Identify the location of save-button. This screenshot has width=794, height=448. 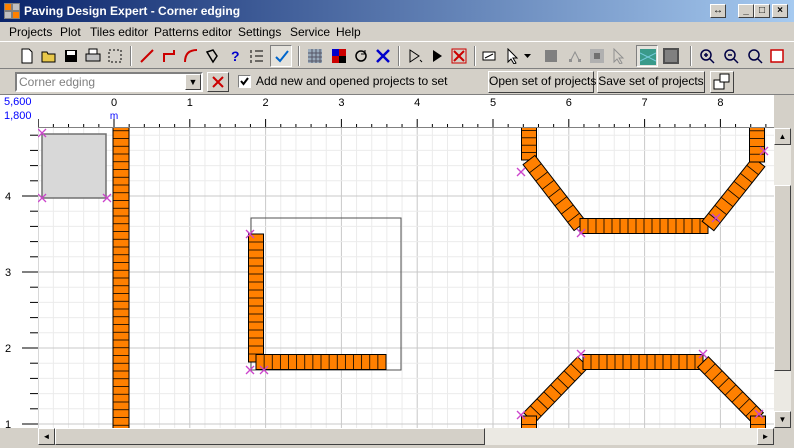
(71, 56).